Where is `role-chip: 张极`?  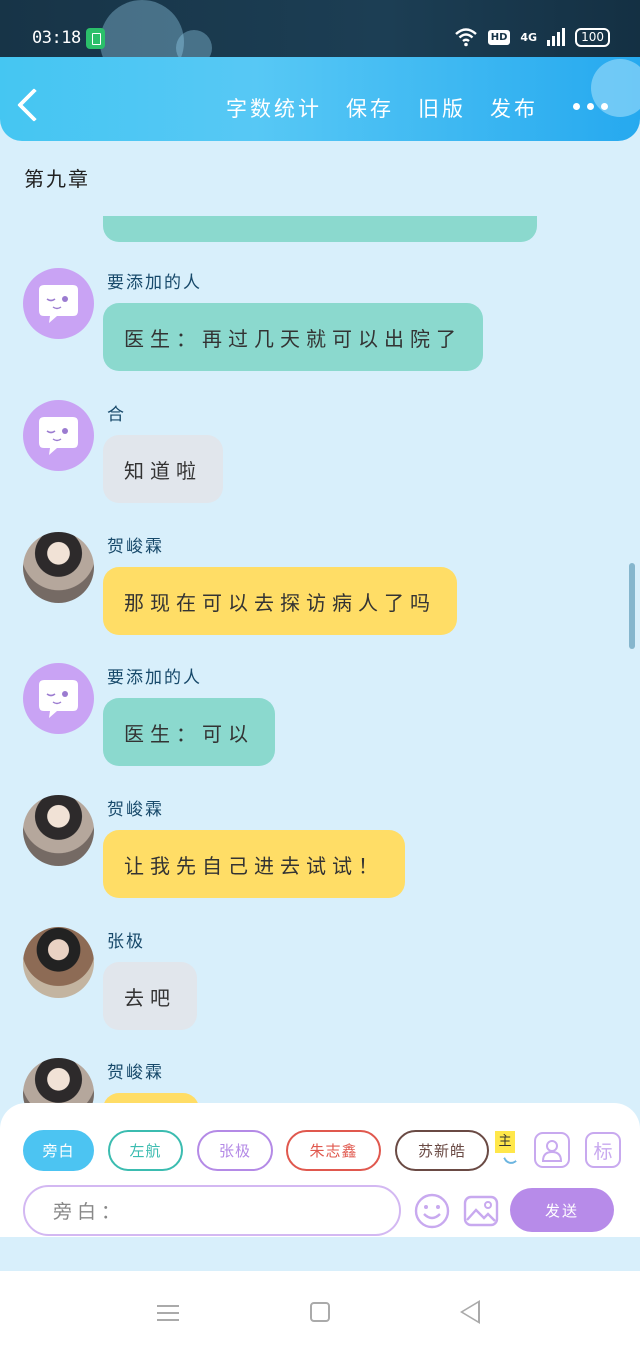 role-chip: 张极 is located at coordinates (235, 1150).